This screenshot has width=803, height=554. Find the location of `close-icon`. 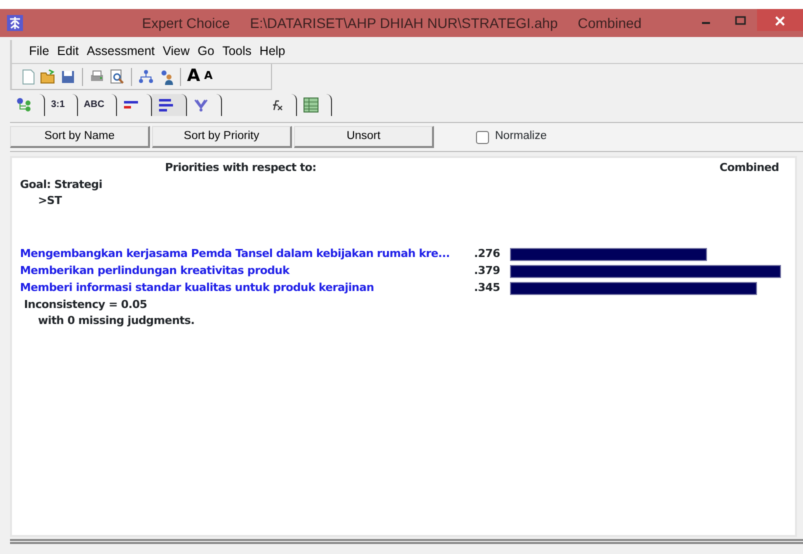

close-icon is located at coordinates (780, 21).